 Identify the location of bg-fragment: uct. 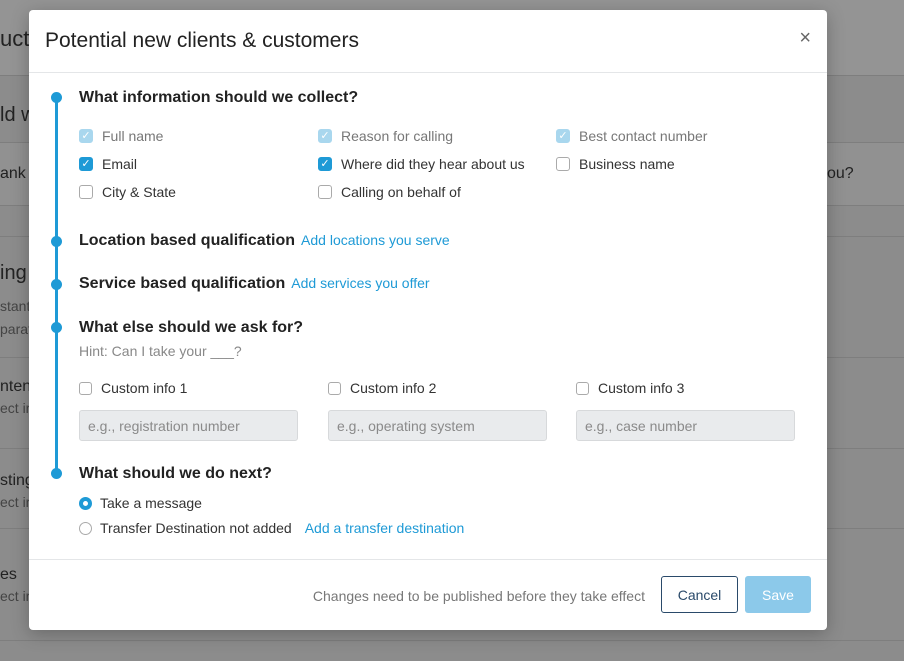
(15, 38).